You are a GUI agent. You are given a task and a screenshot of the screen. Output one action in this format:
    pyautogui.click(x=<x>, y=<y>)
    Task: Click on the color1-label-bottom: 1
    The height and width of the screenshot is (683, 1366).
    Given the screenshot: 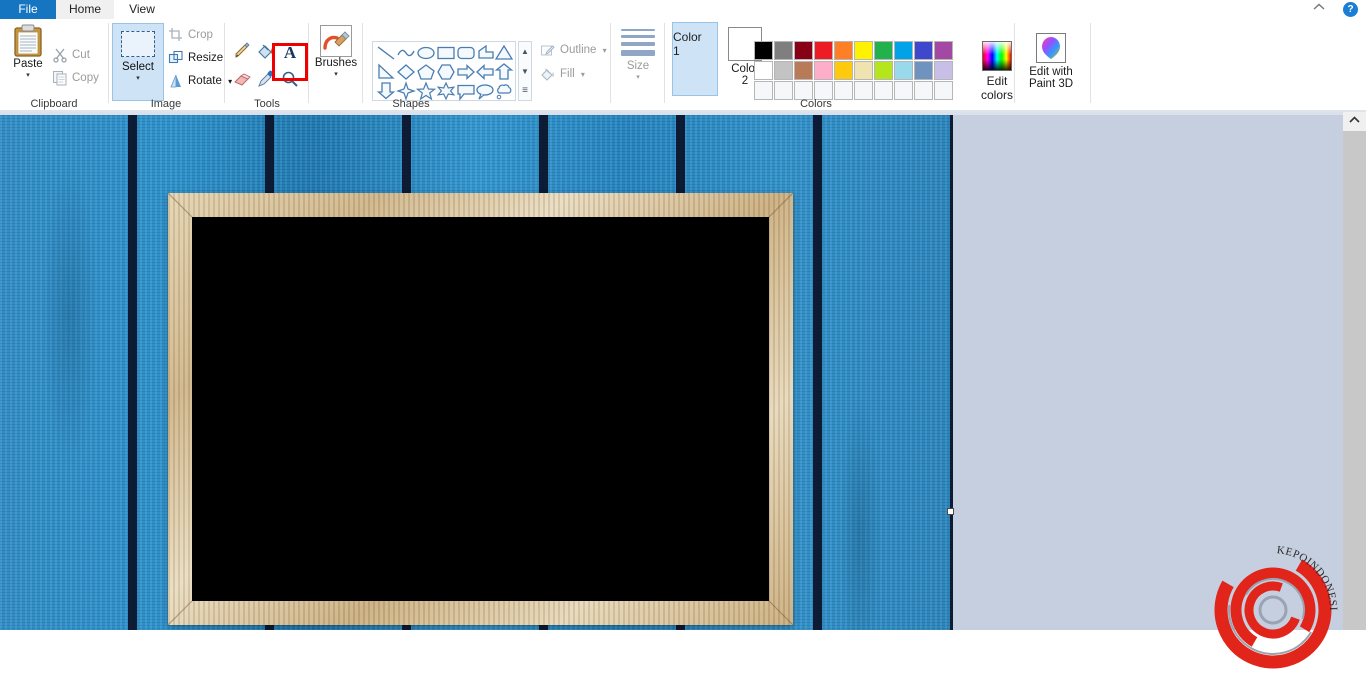 What is the action you would take?
    pyautogui.click(x=676, y=51)
    